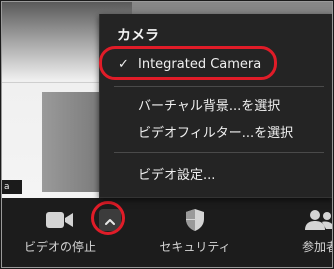 Image resolution: width=334 pixels, height=269 pixels. I want to click on menu-item-virtual-background: バーチャル背景...を選択, so click(216, 104).